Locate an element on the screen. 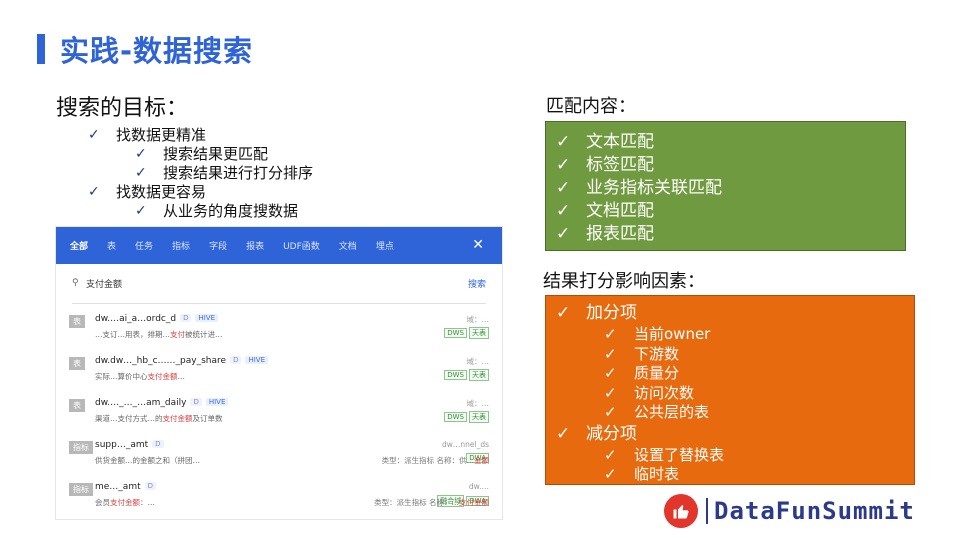 The height and width of the screenshot is (540, 960). logo-divider is located at coordinates (707, 511).